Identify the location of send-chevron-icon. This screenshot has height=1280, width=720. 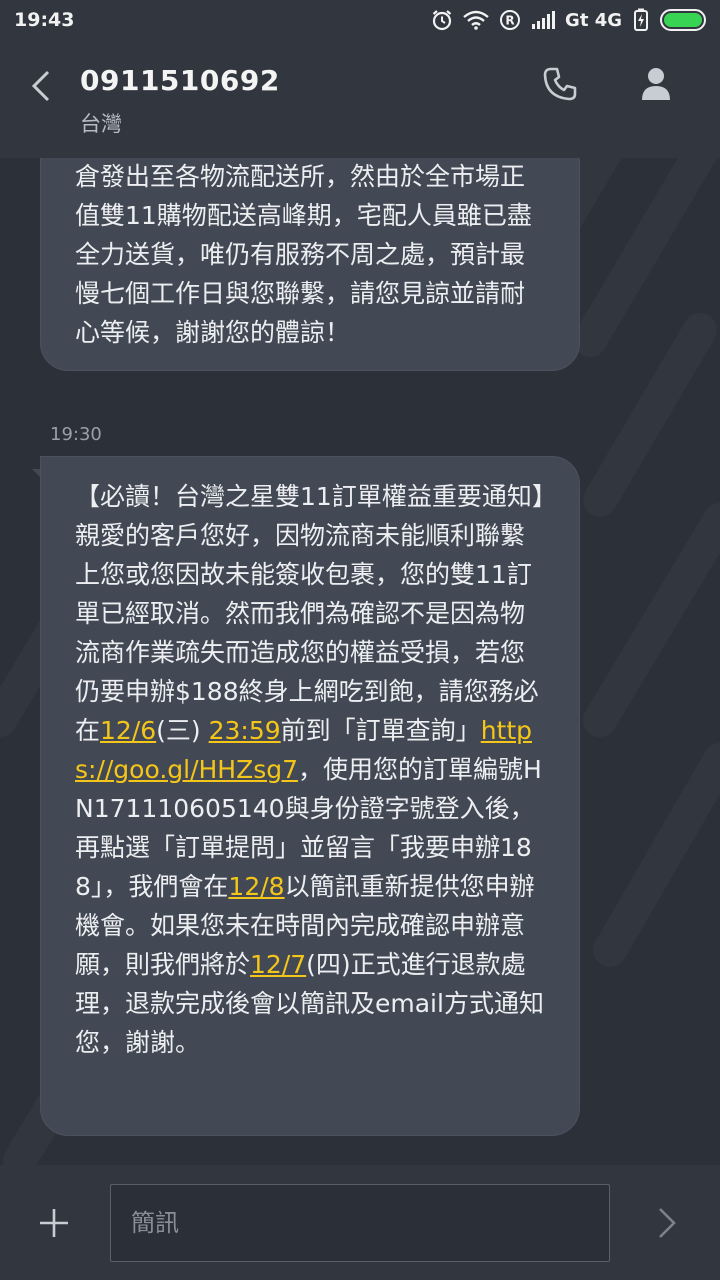
(667, 1223).